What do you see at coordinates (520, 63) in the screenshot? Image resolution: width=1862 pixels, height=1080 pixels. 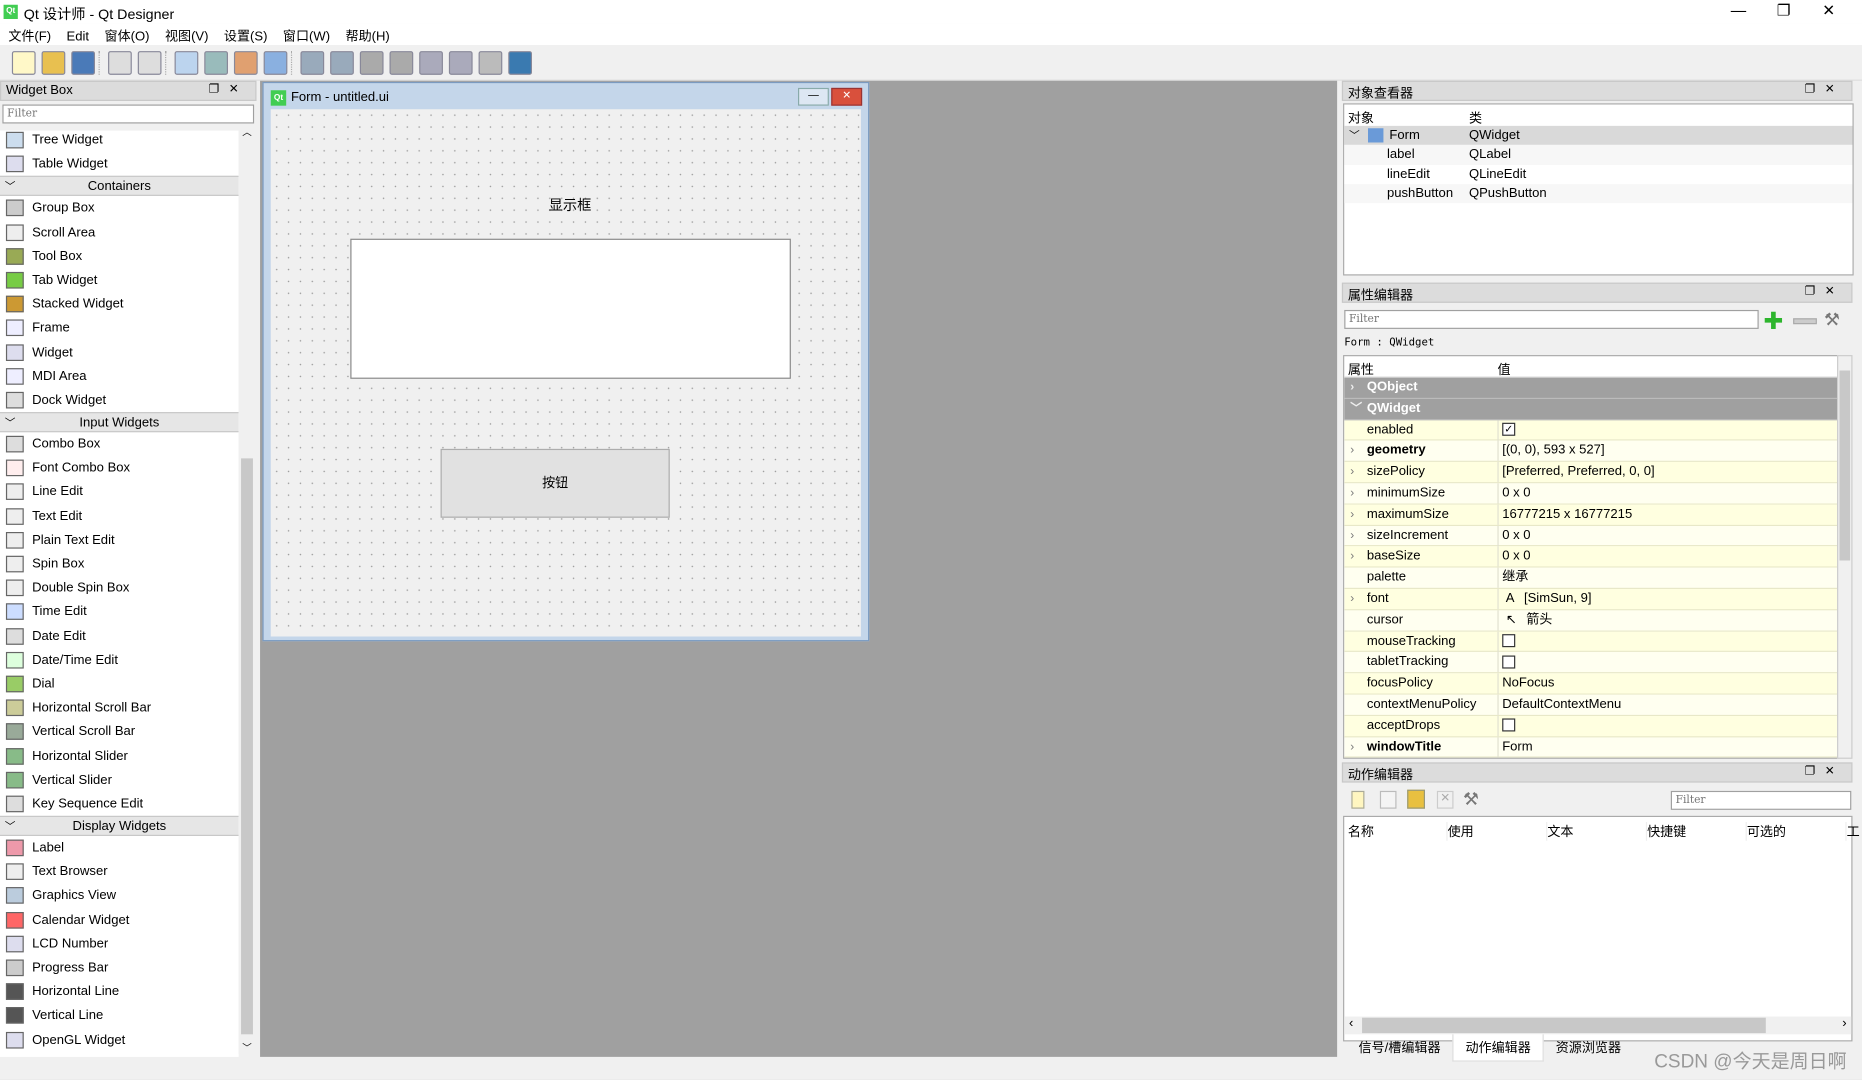 I see `adjust-size-icon` at bounding box center [520, 63].